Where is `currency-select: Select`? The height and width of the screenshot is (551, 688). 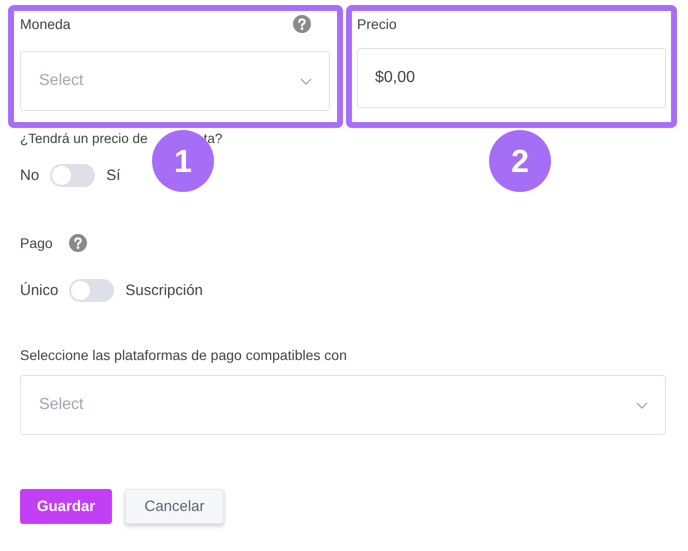
currency-select: Select is located at coordinates (175, 81).